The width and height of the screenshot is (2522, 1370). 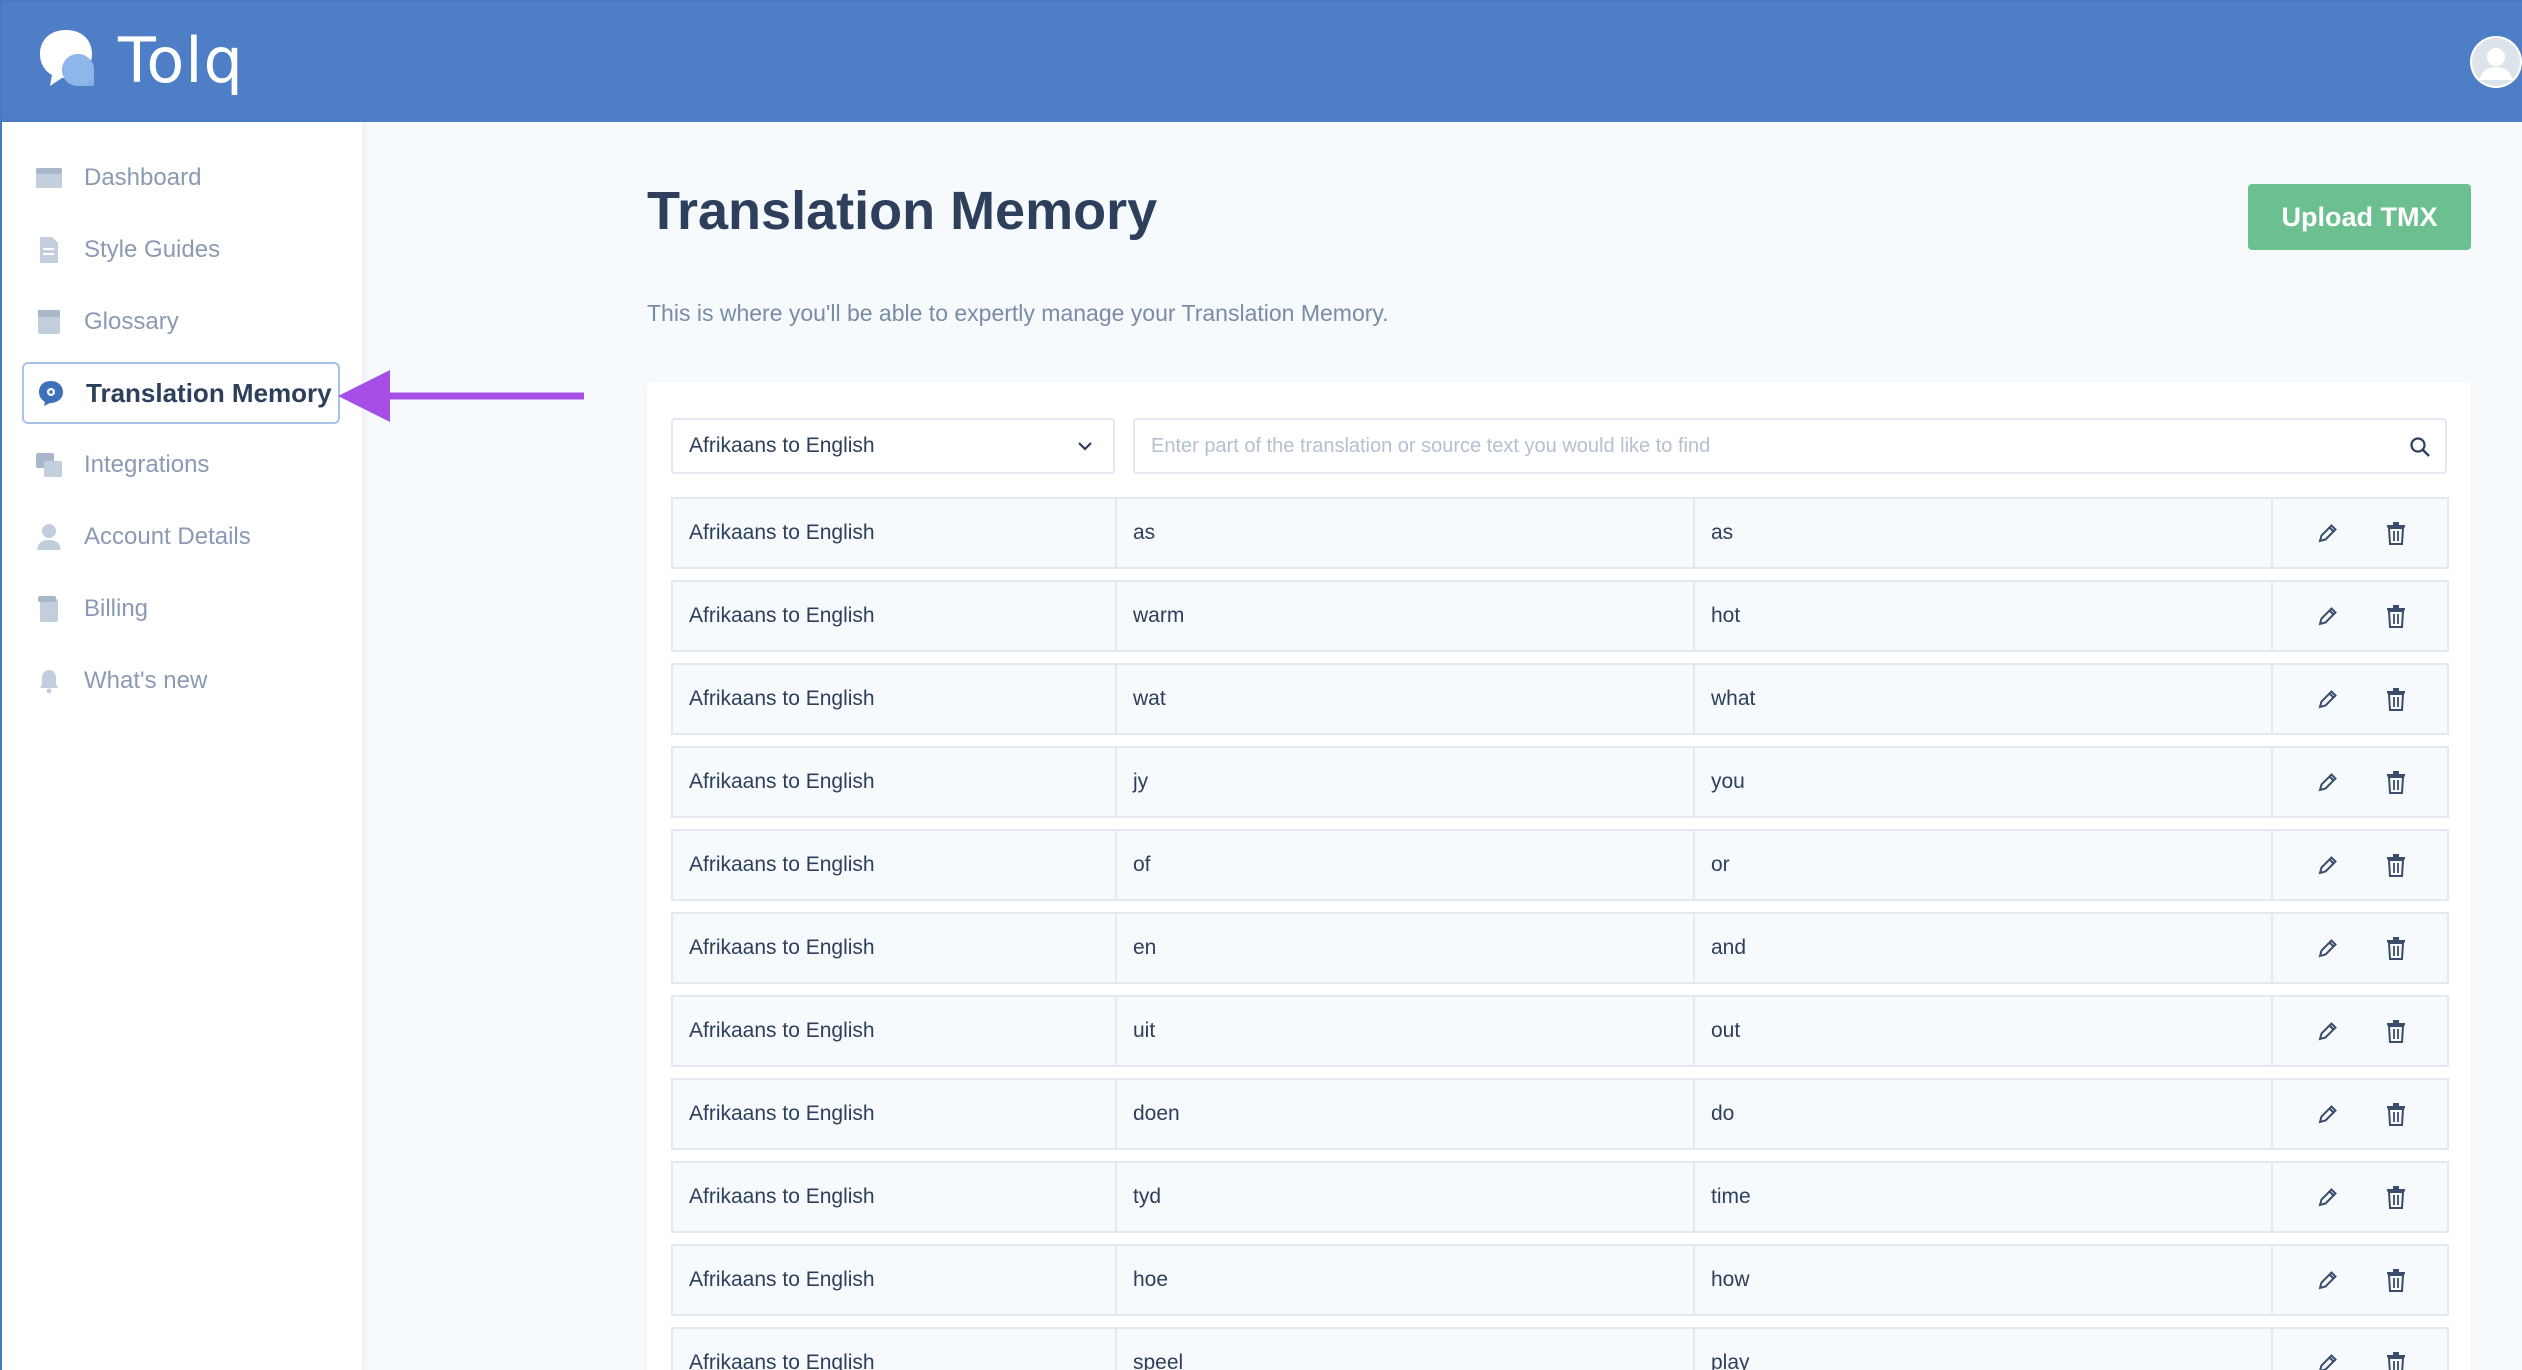 What do you see at coordinates (2359, 217) in the screenshot?
I see `upload-tmx-button: Upload TMX` at bounding box center [2359, 217].